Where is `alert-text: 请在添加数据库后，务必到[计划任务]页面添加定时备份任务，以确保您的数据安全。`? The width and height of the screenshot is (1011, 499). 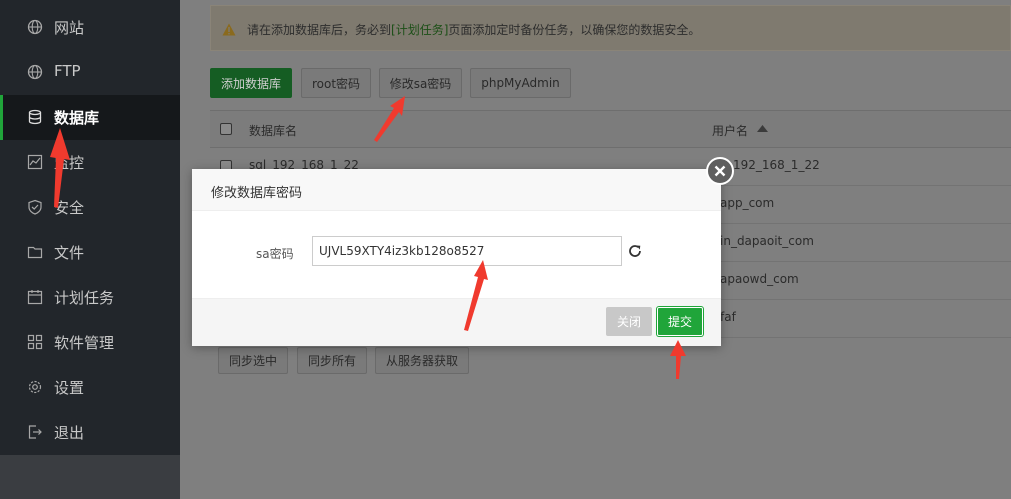 alert-text: 请在添加数据库后，务必到[计划任务]页面添加定时备份任务，以确保您的数据安全。 is located at coordinates (473, 29).